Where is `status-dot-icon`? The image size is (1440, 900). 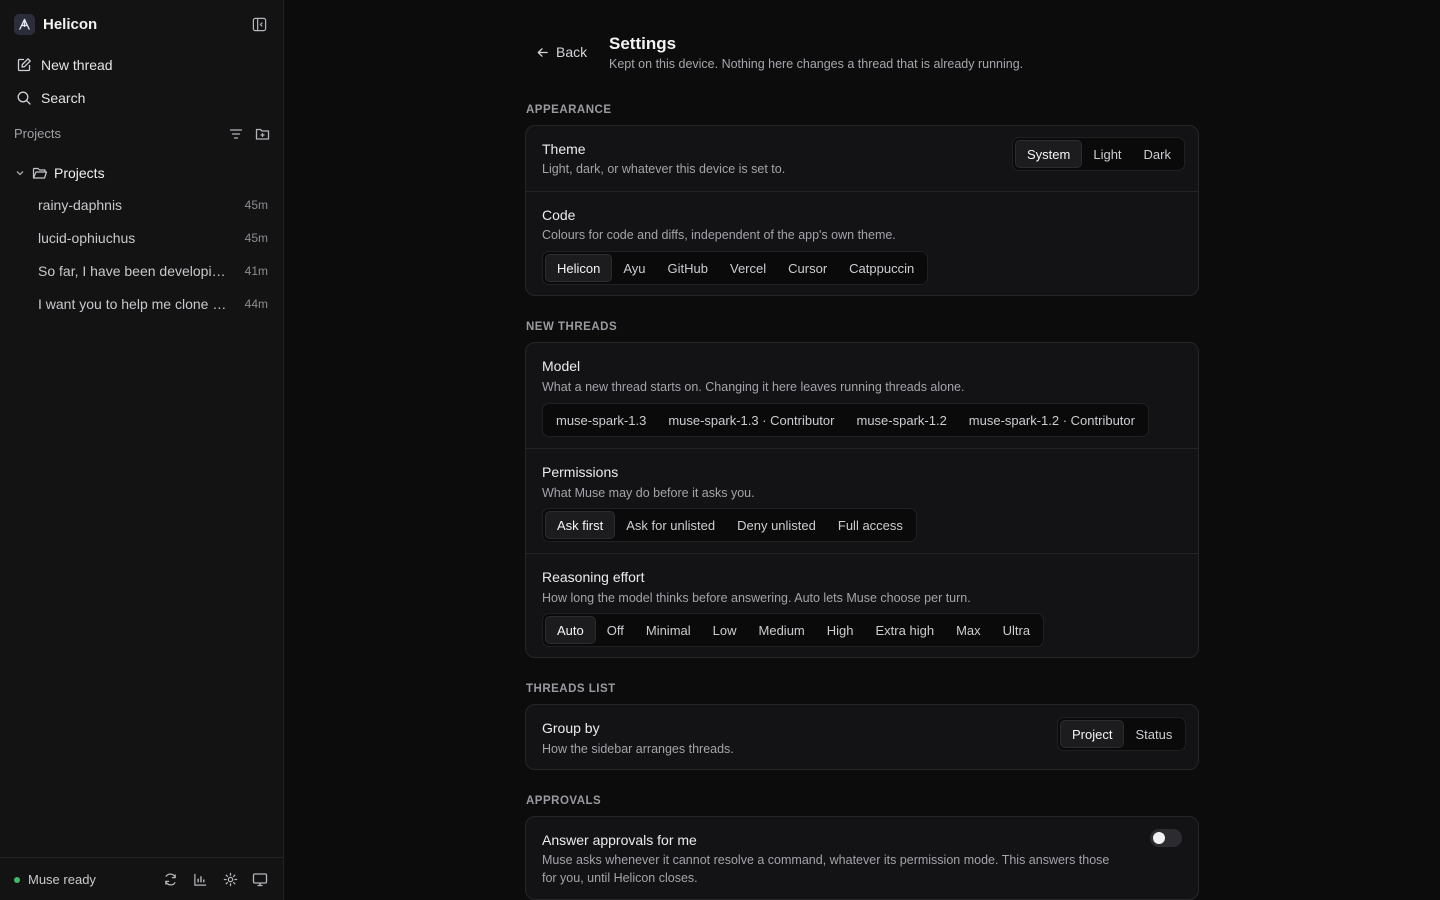
status-dot-icon is located at coordinates (17, 879).